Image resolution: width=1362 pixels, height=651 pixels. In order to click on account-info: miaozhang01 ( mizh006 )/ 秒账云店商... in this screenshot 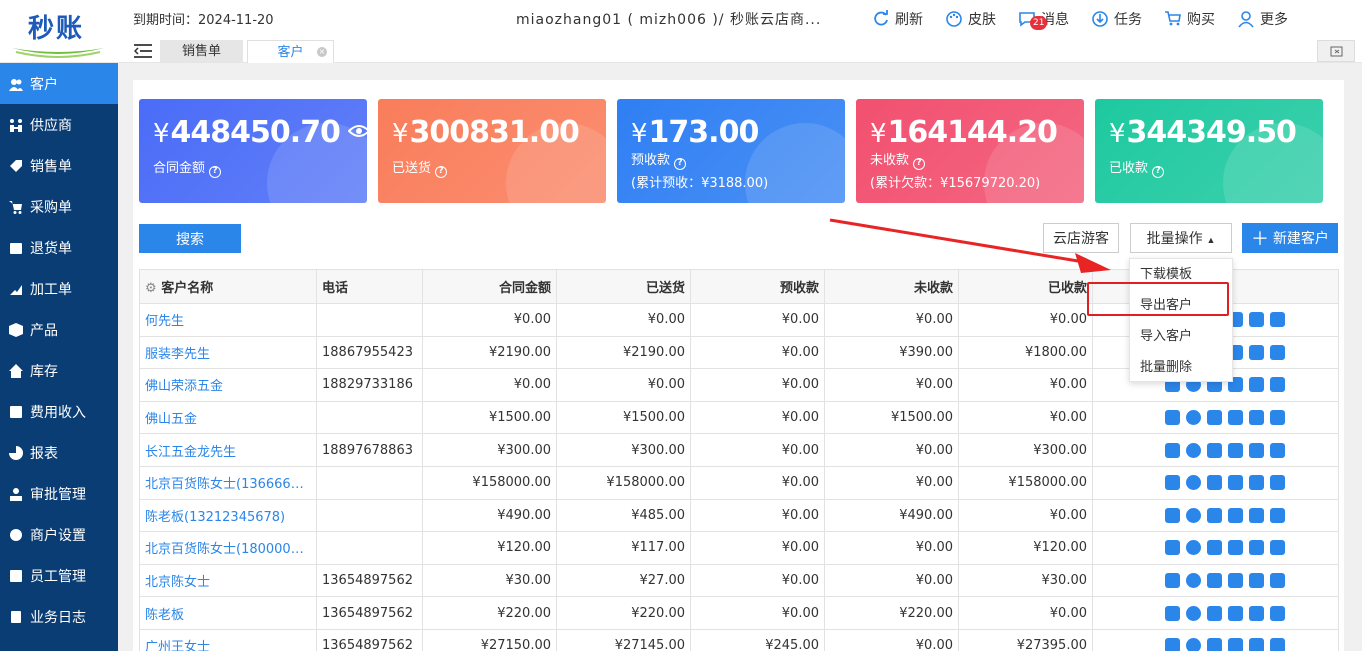, I will do `click(689, 19)`.